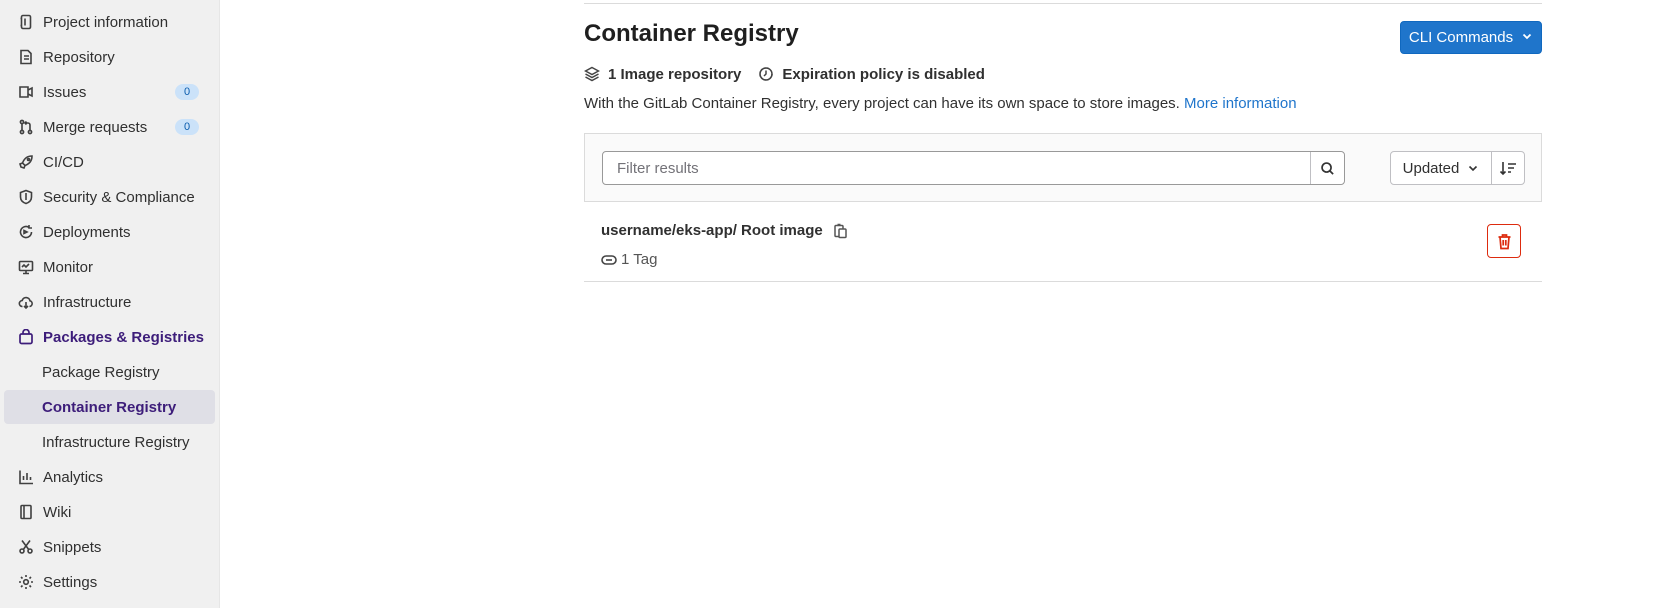  Describe the element at coordinates (26, 302) in the screenshot. I see `cloud-icon` at that location.